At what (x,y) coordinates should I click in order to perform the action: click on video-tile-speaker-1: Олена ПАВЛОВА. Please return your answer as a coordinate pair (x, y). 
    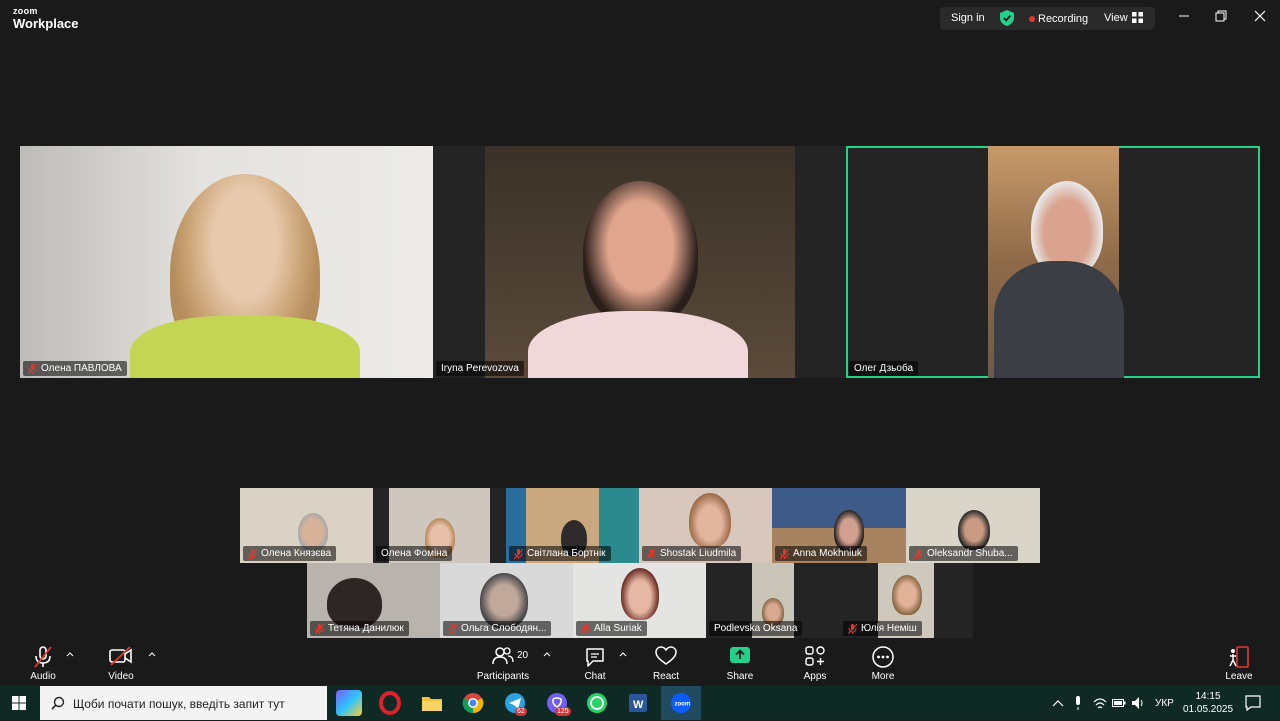
    Looking at the image, I should click on (226, 262).